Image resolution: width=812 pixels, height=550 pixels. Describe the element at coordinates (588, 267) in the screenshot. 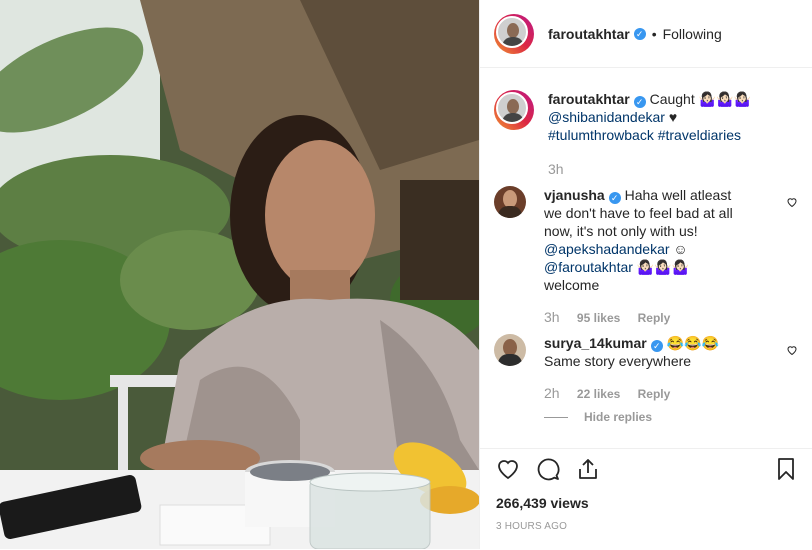

I see `comment-mention: @faroutakhtar` at that location.